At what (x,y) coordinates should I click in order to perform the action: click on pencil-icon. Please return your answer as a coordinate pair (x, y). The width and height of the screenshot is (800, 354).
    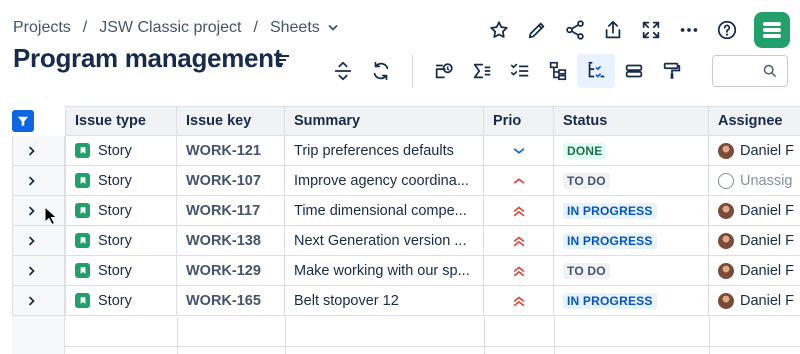
    Looking at the image, I should click on (537, 30).